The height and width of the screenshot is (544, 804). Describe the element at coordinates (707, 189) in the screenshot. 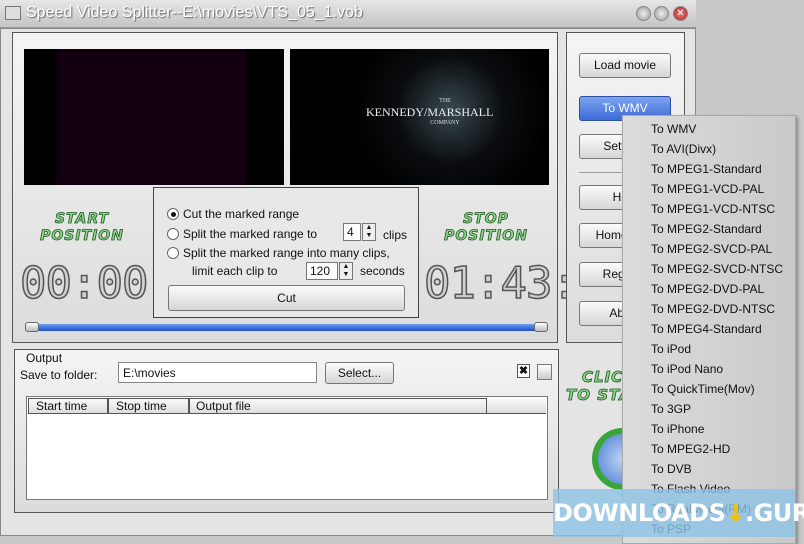

I see `menu-item: To MPEG1-VCD-PAL` at that location.